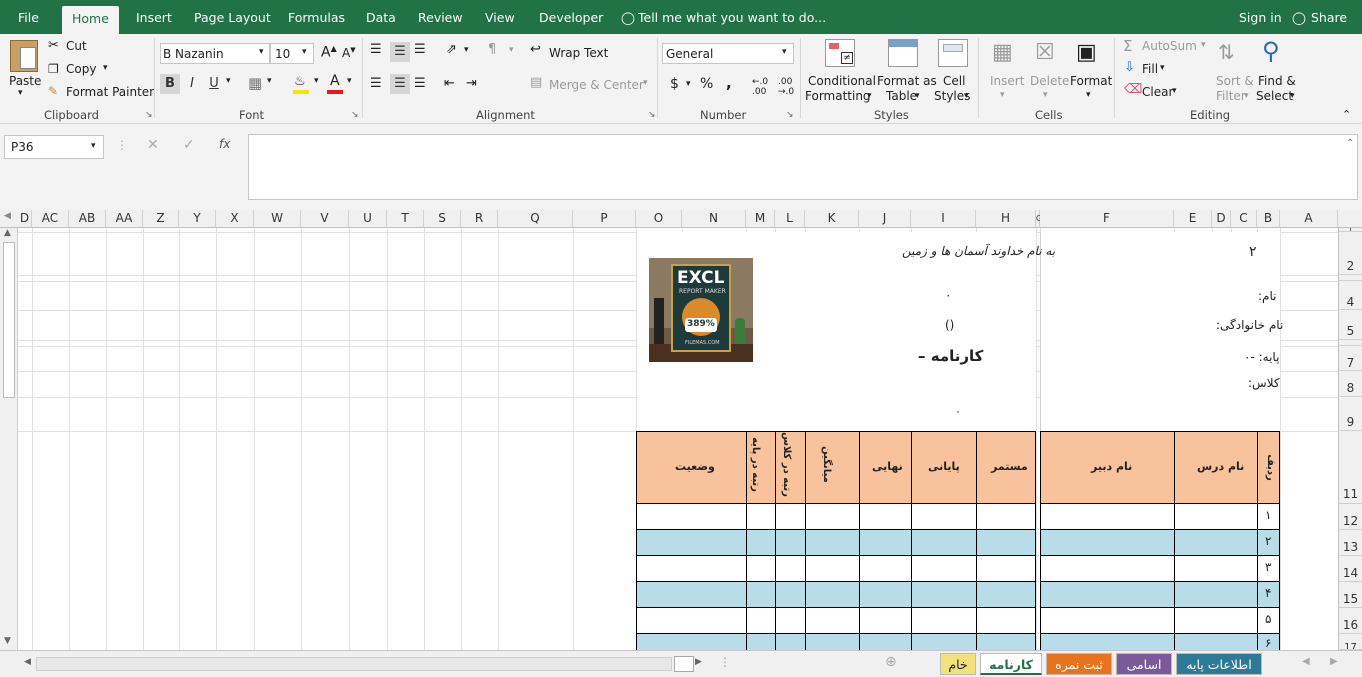  I want to click on autosum-dropdown-icon: ▾, so click(1203, 45).